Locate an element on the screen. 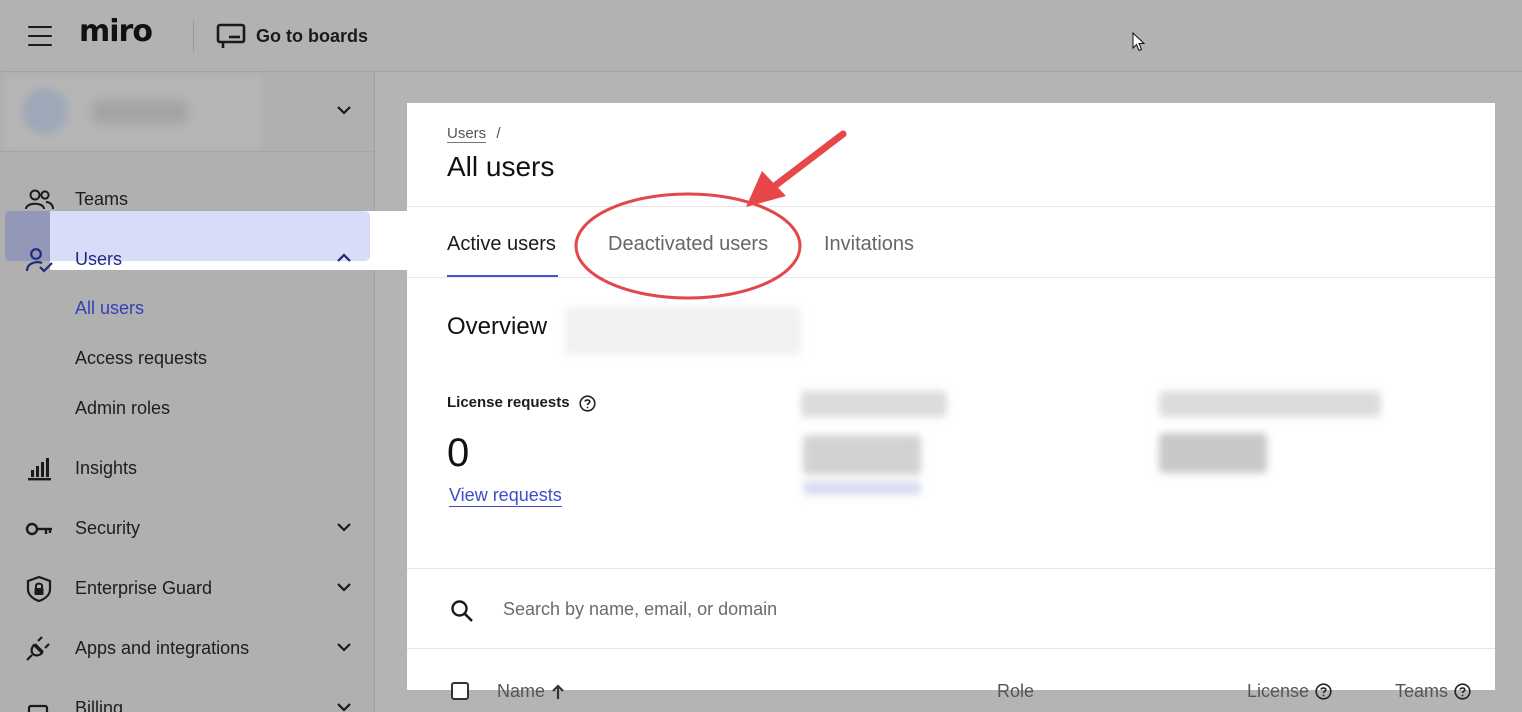 The image size is (1522, 712). sidebar-item-label: Apps and integrations is located at coordinates (162, 647).